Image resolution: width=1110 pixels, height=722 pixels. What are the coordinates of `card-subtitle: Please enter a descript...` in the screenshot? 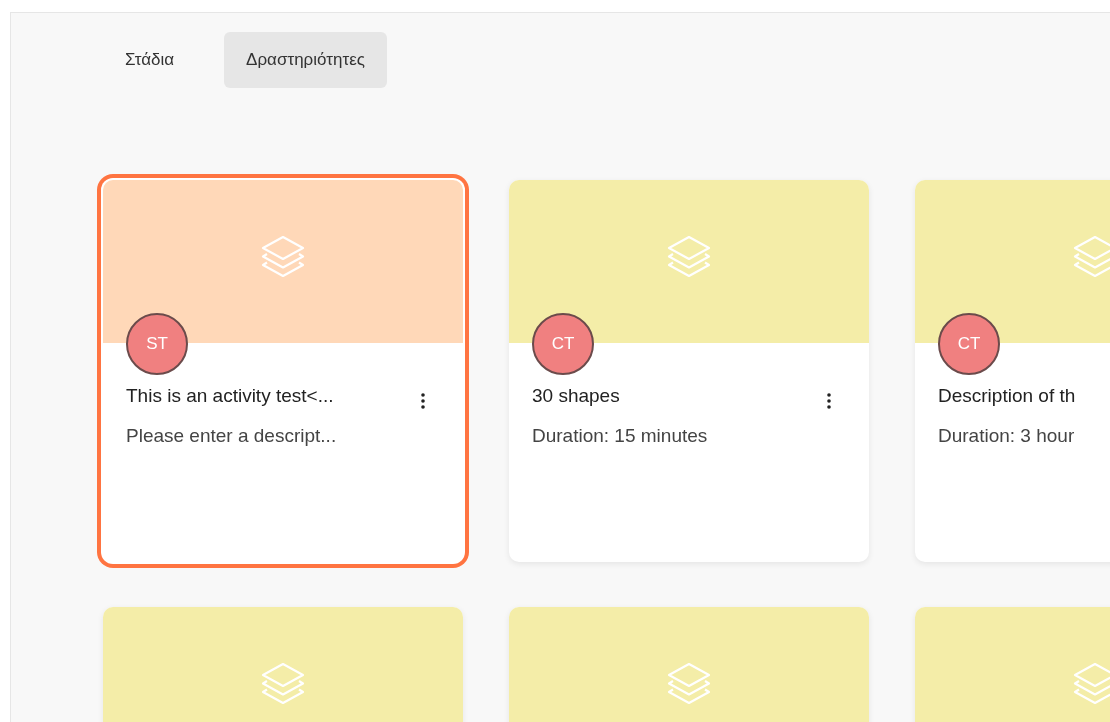 It's located at (232, 436).